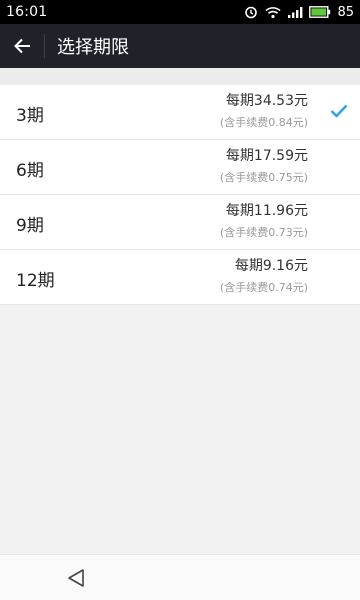 This screenshot has width=360, height=600. I want to click on term-label: 6期, so click(30, 171).